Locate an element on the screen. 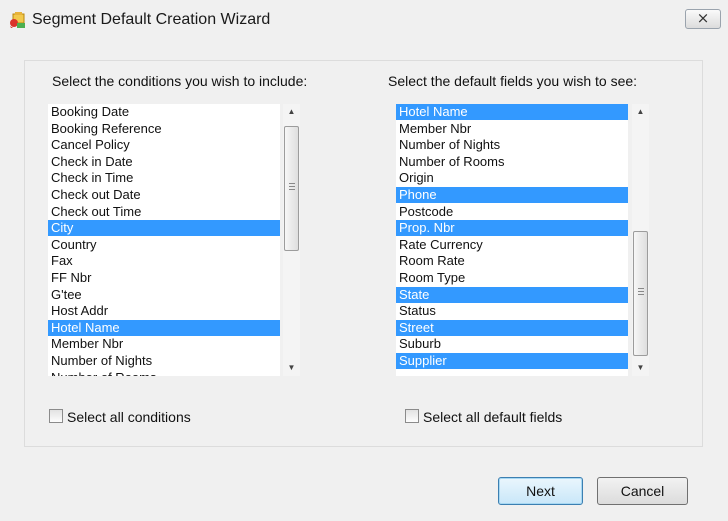 This screenshot has width=728, height=521. conditions-list-item: Number of Rooms is located at coordinates (164, 373).